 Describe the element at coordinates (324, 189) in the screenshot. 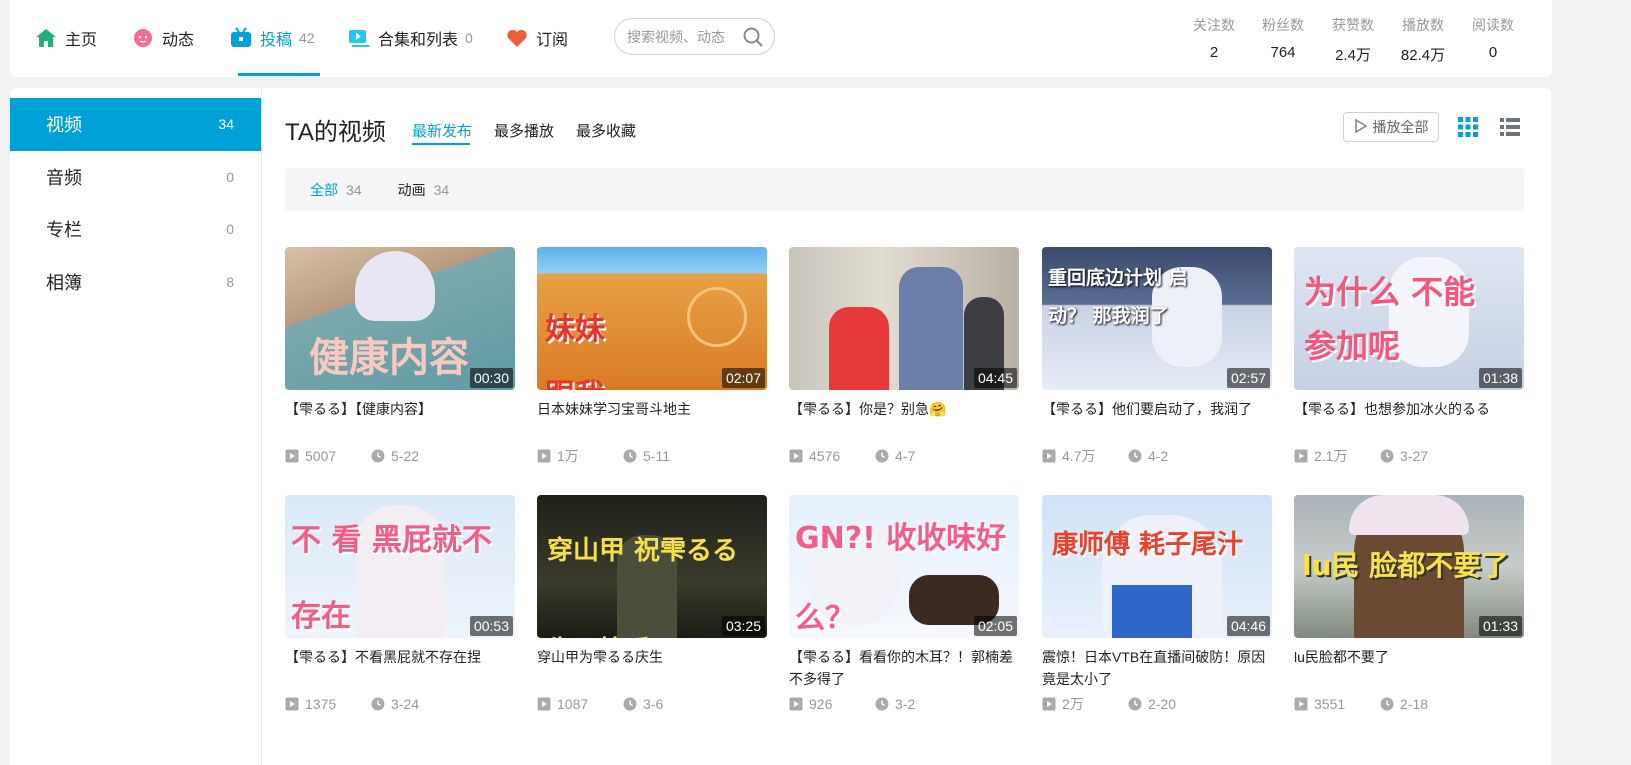

I see `filter-label: 全部` at that location.